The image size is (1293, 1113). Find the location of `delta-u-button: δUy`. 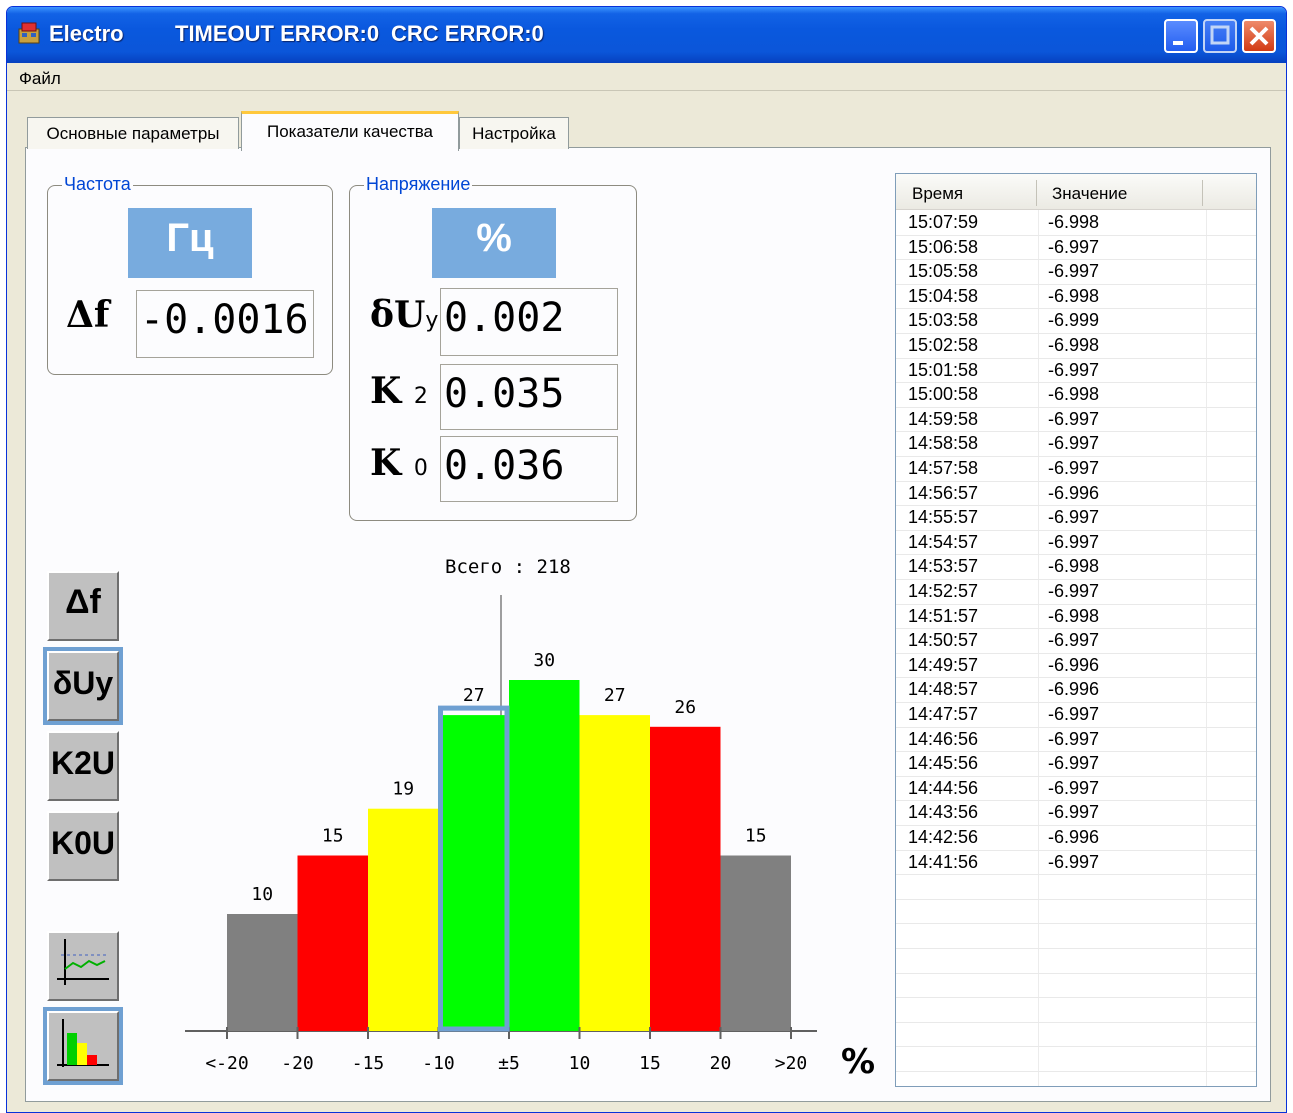

delta-u-button: δUy is located at coordinates (83, 686).